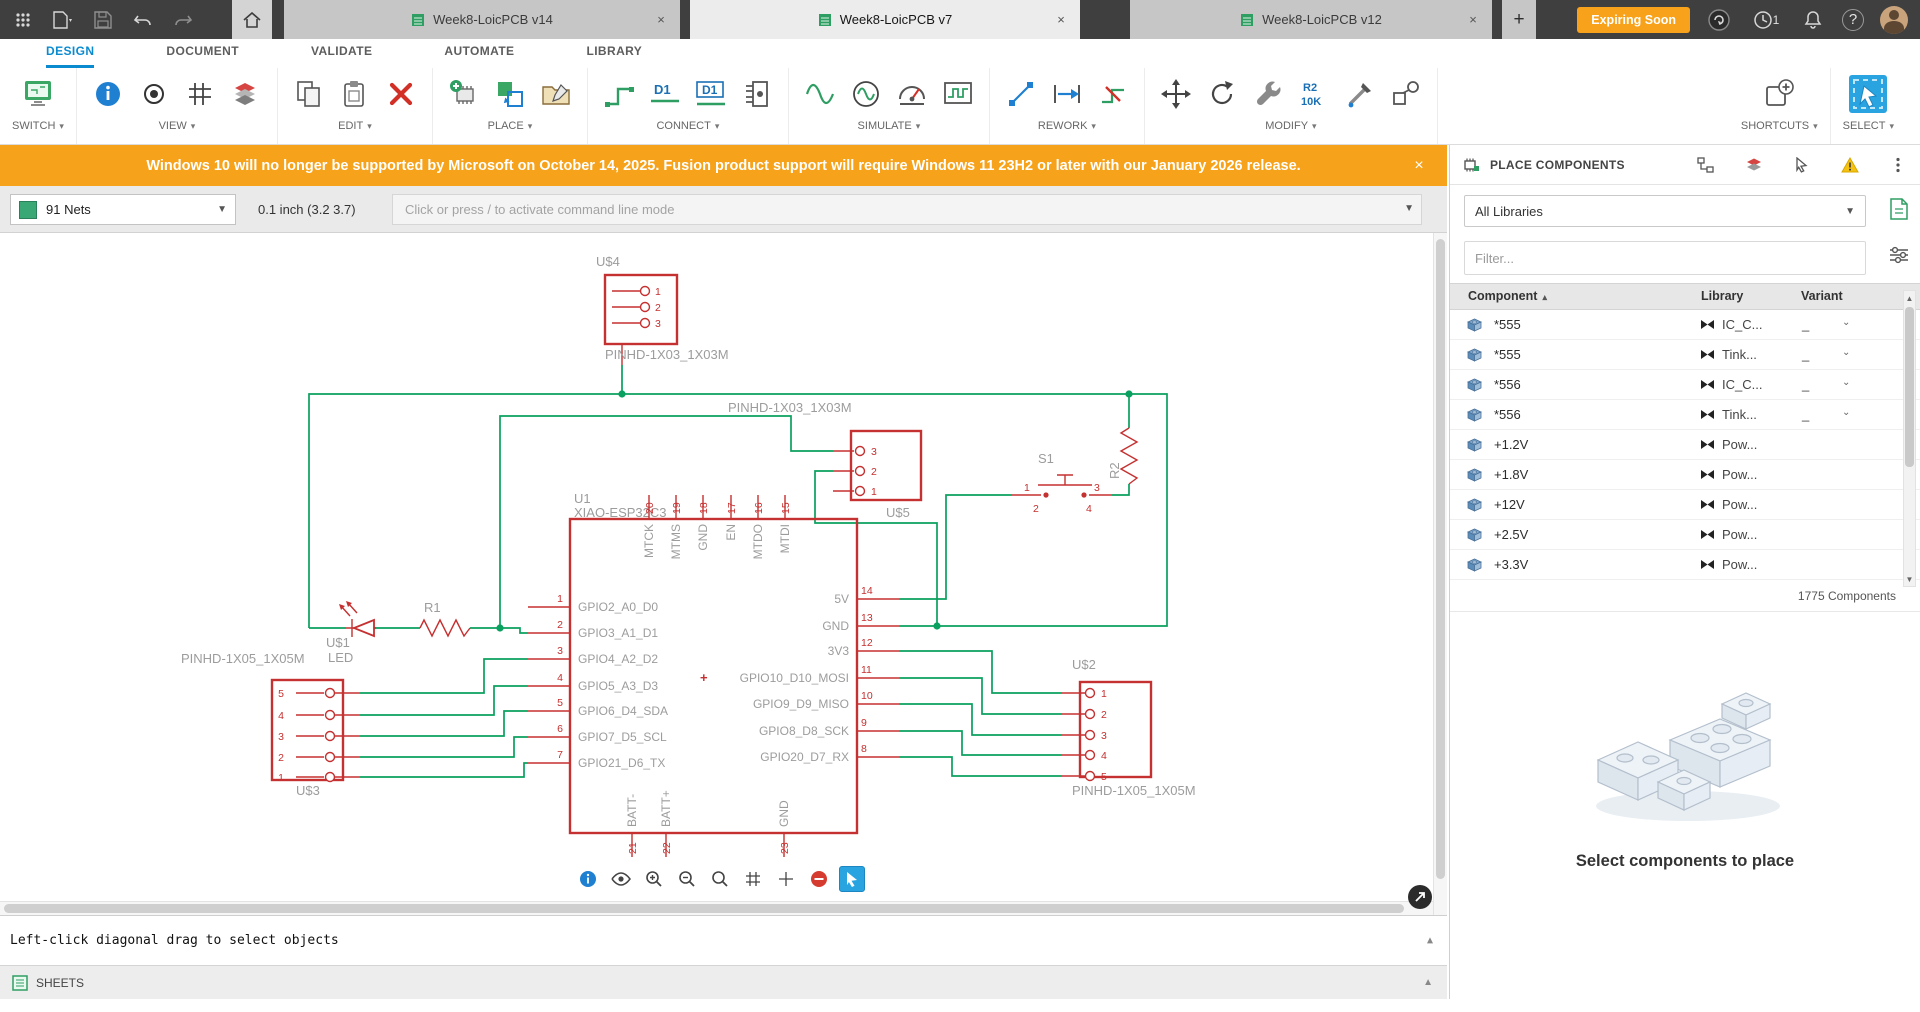 The height and width of the screenshot is (1012, 1920). Describe the element at coordinates (309, 94) in the screenshot. I see `copy-icon` at that location.